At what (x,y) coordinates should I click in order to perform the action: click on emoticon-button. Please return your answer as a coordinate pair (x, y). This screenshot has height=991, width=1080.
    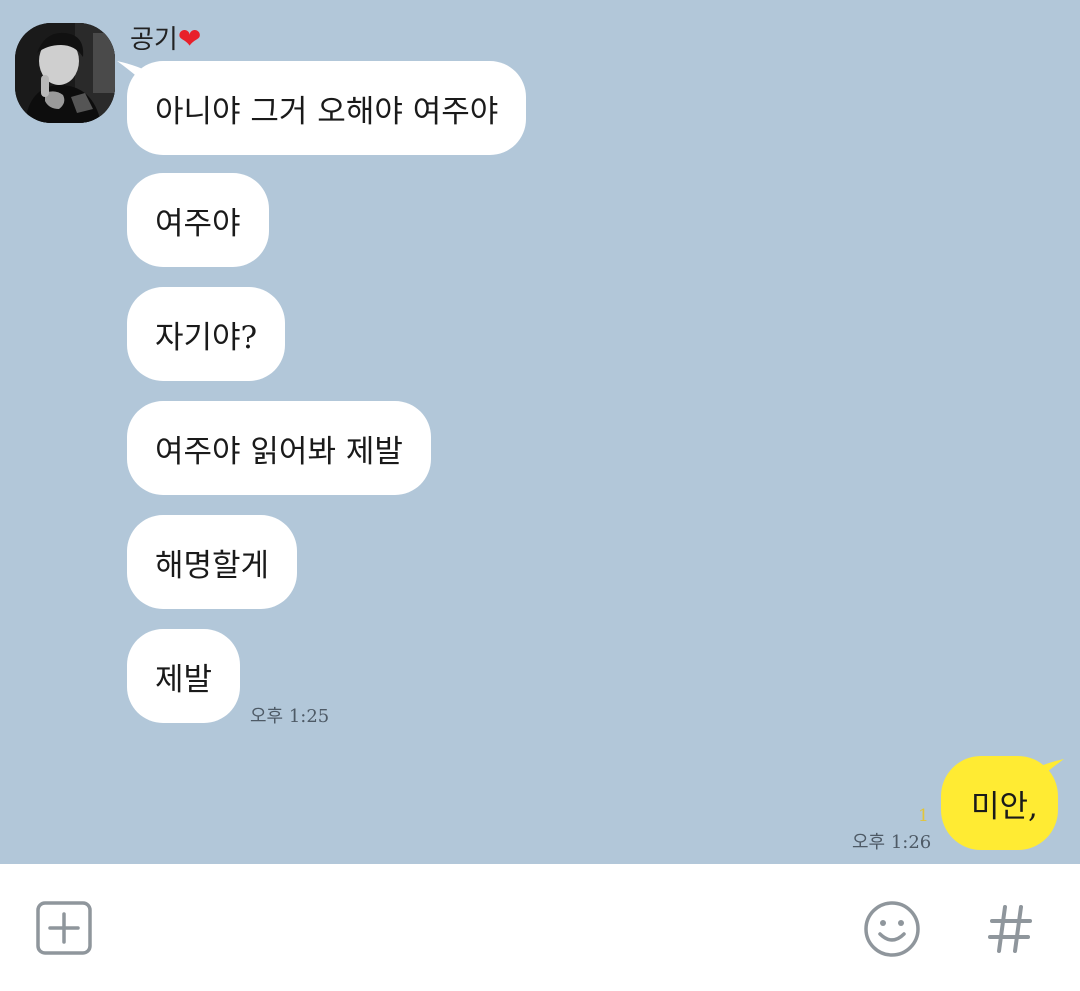
    Looking at the image, I should click on (892, 929).